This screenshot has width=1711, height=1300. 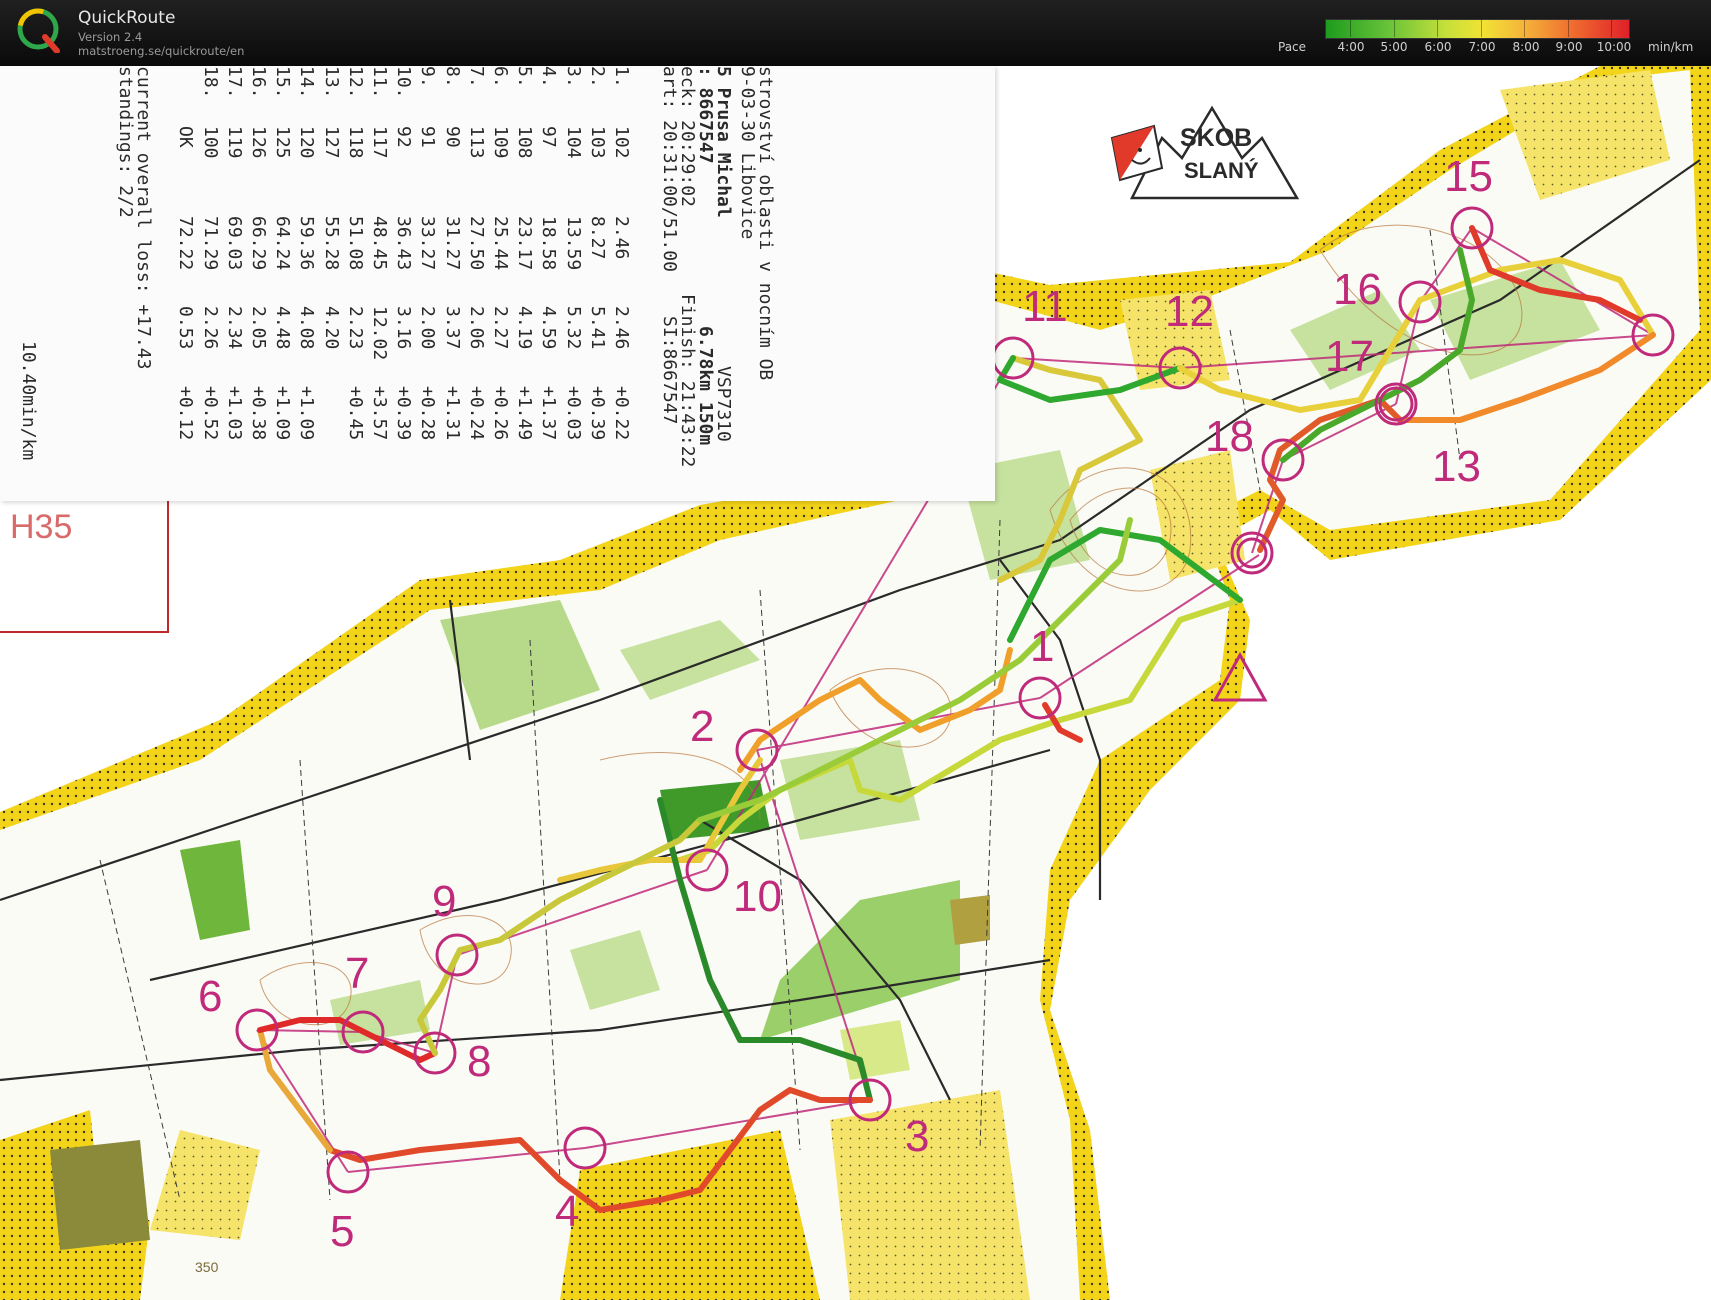 What do you see at coordinates (307, 243) in the screenshot?
I see `receipt-split-total: 59.36` at bounding box center [307, 243].